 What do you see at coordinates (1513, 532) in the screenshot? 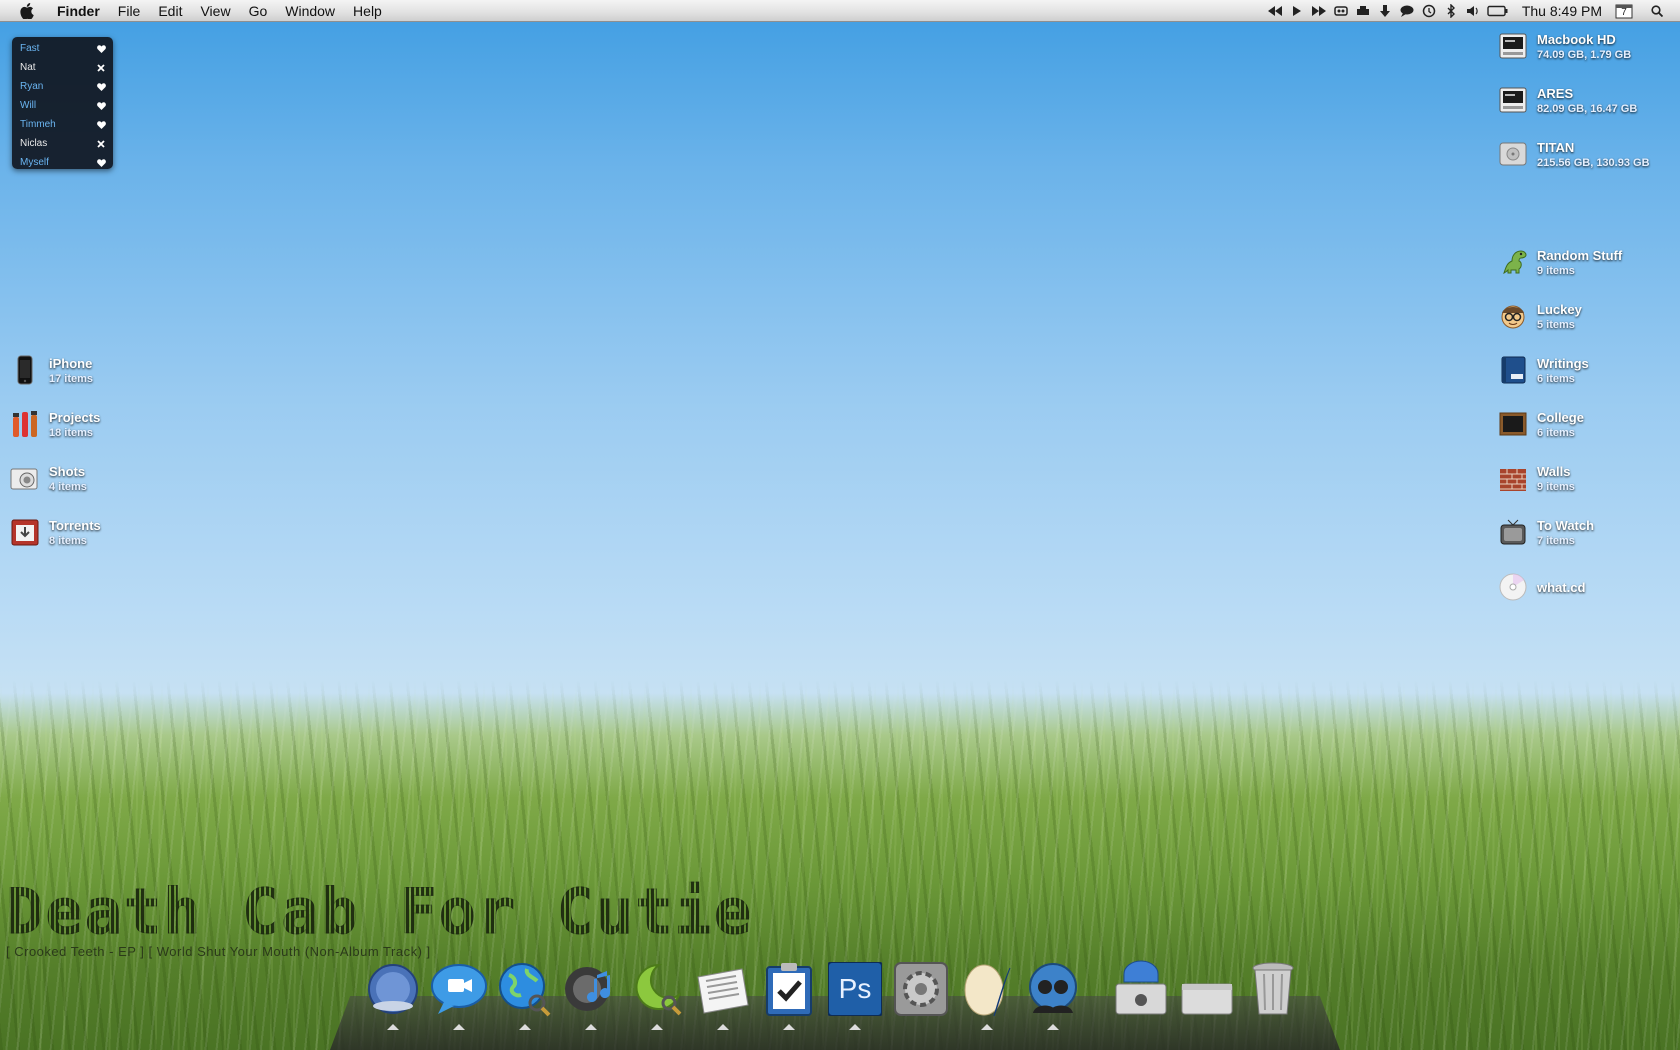
I see `tv-icon` at bounding box center [1513, 532].